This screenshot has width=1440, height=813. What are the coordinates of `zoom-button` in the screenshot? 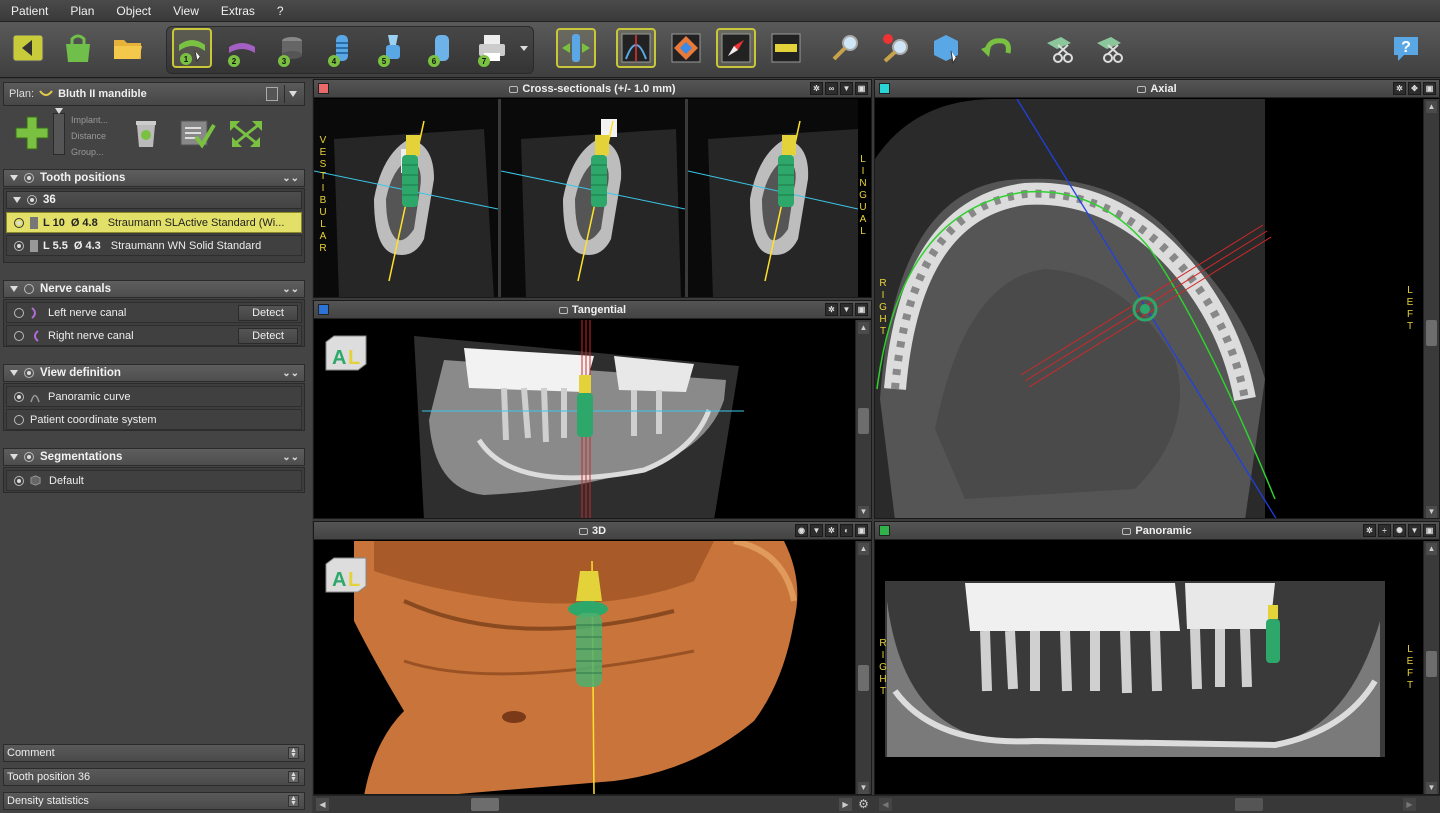 It's located at (846, 48).